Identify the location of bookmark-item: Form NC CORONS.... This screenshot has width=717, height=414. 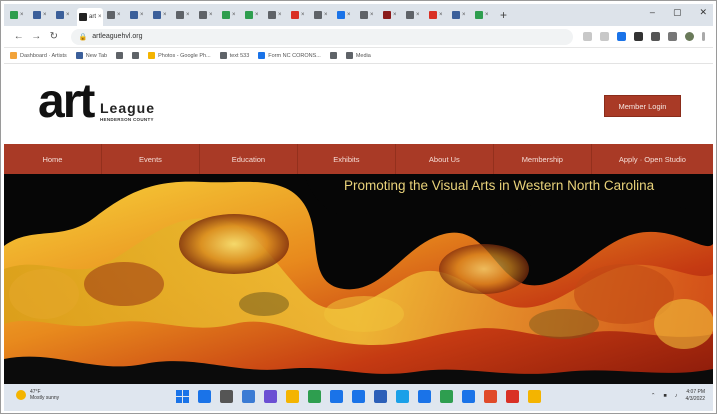
(289, 55).